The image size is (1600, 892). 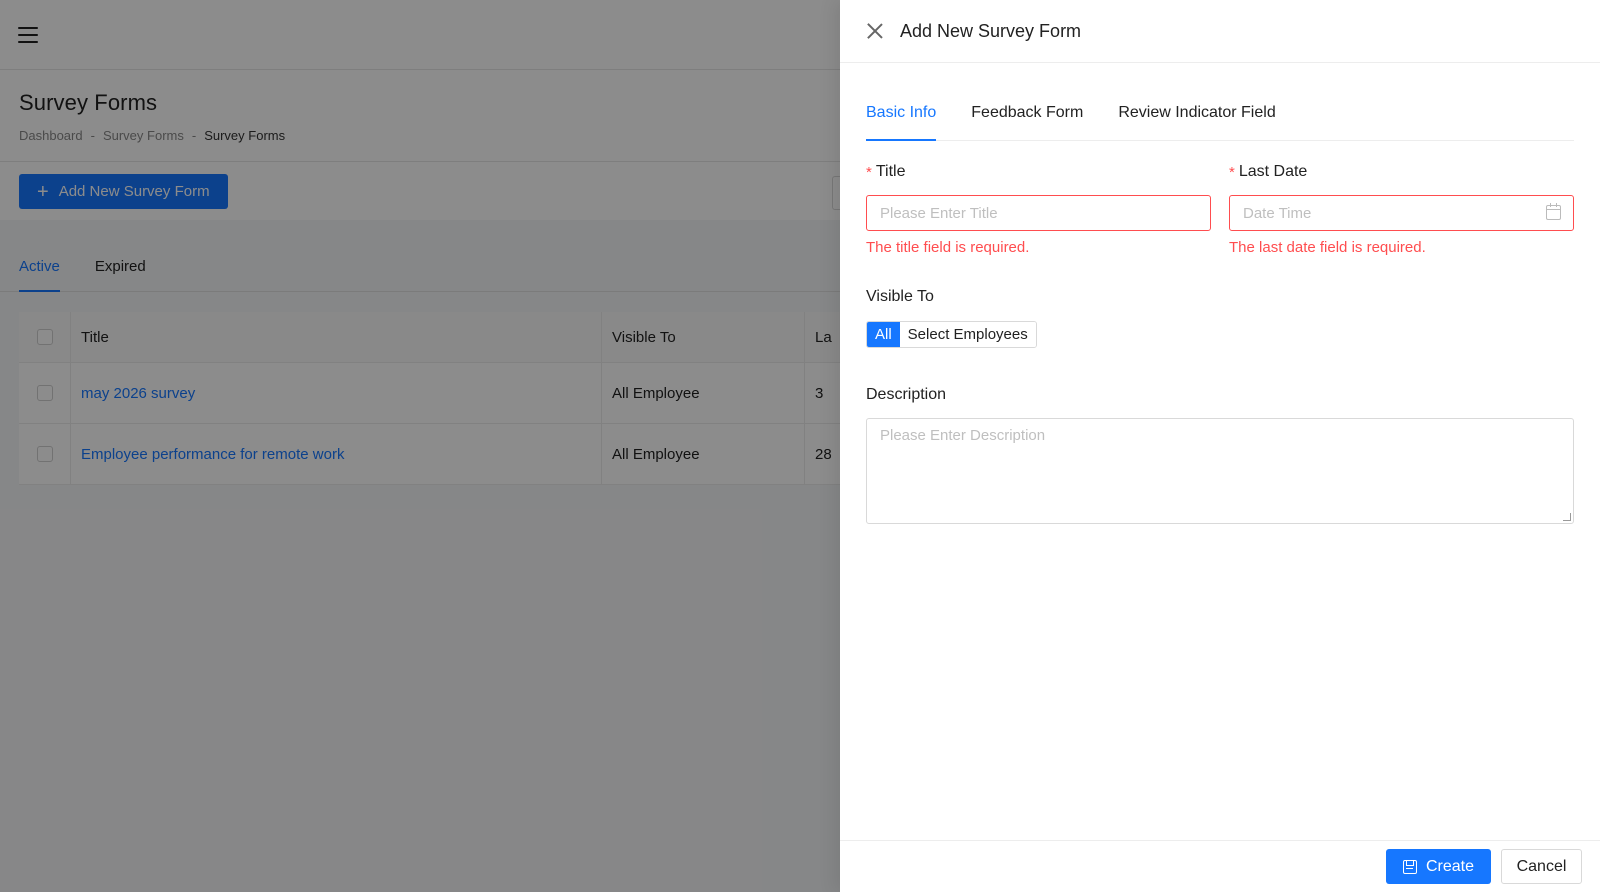 What do you see at coordinates (875, 31) in the screenshot?
I see `close-icon` at bounding box center [875, 31].